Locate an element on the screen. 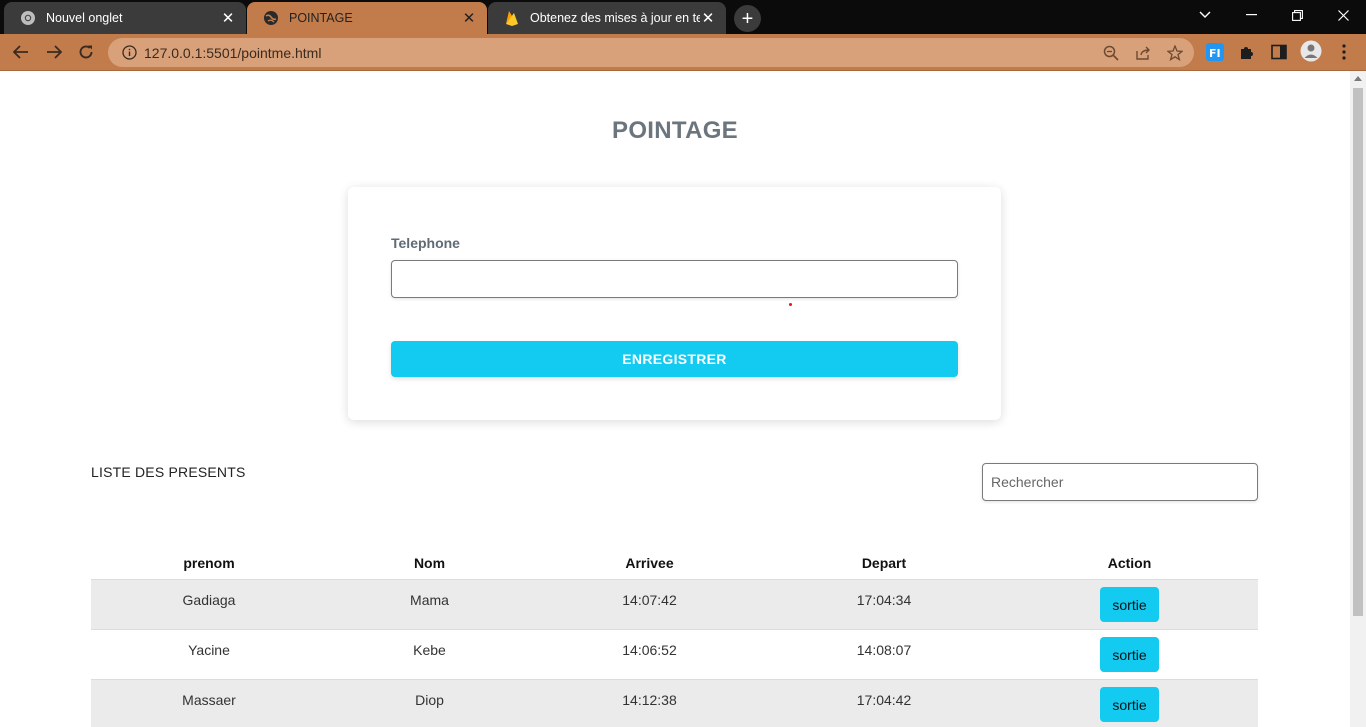 Image resolution: width=1366 pixels, height=727 pixels. globe-icon is located at coordinates (271, 18).